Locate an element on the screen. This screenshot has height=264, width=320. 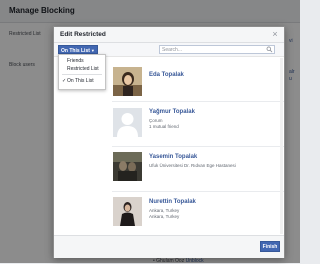
search-box is located at coordinates (217, 49).